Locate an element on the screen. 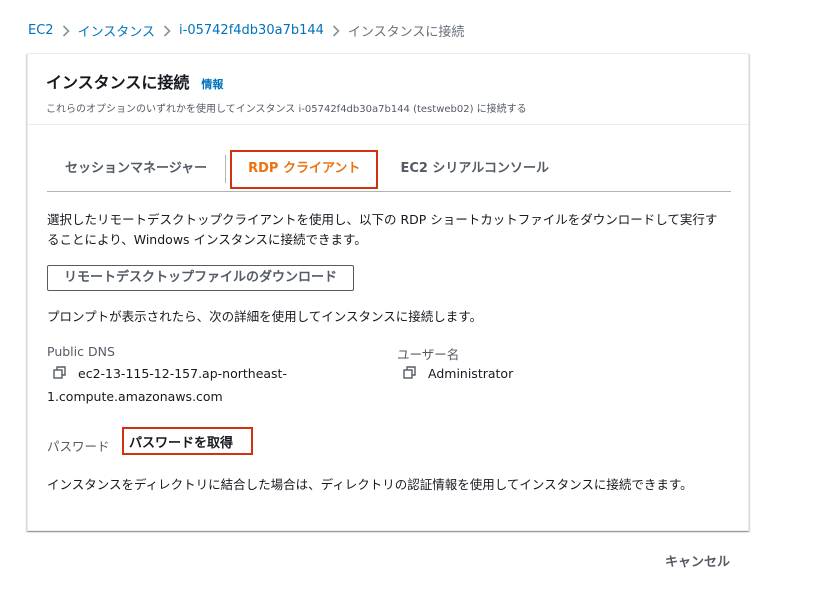 This screenshot has height=607, width=823. breadcrumb-ec2: EC2 is located at coordinates (41, 30).